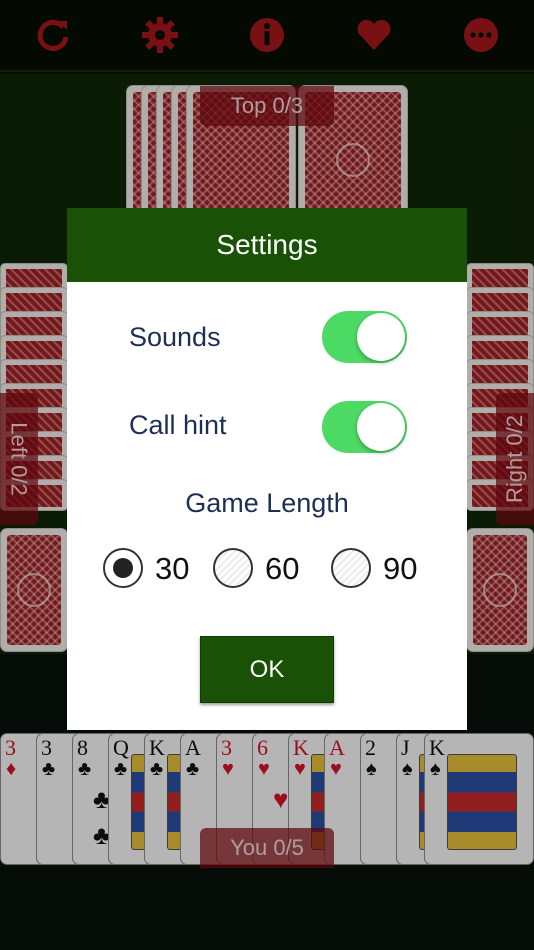  I want to click on game-length-option-90: 90, so click(400, 568).